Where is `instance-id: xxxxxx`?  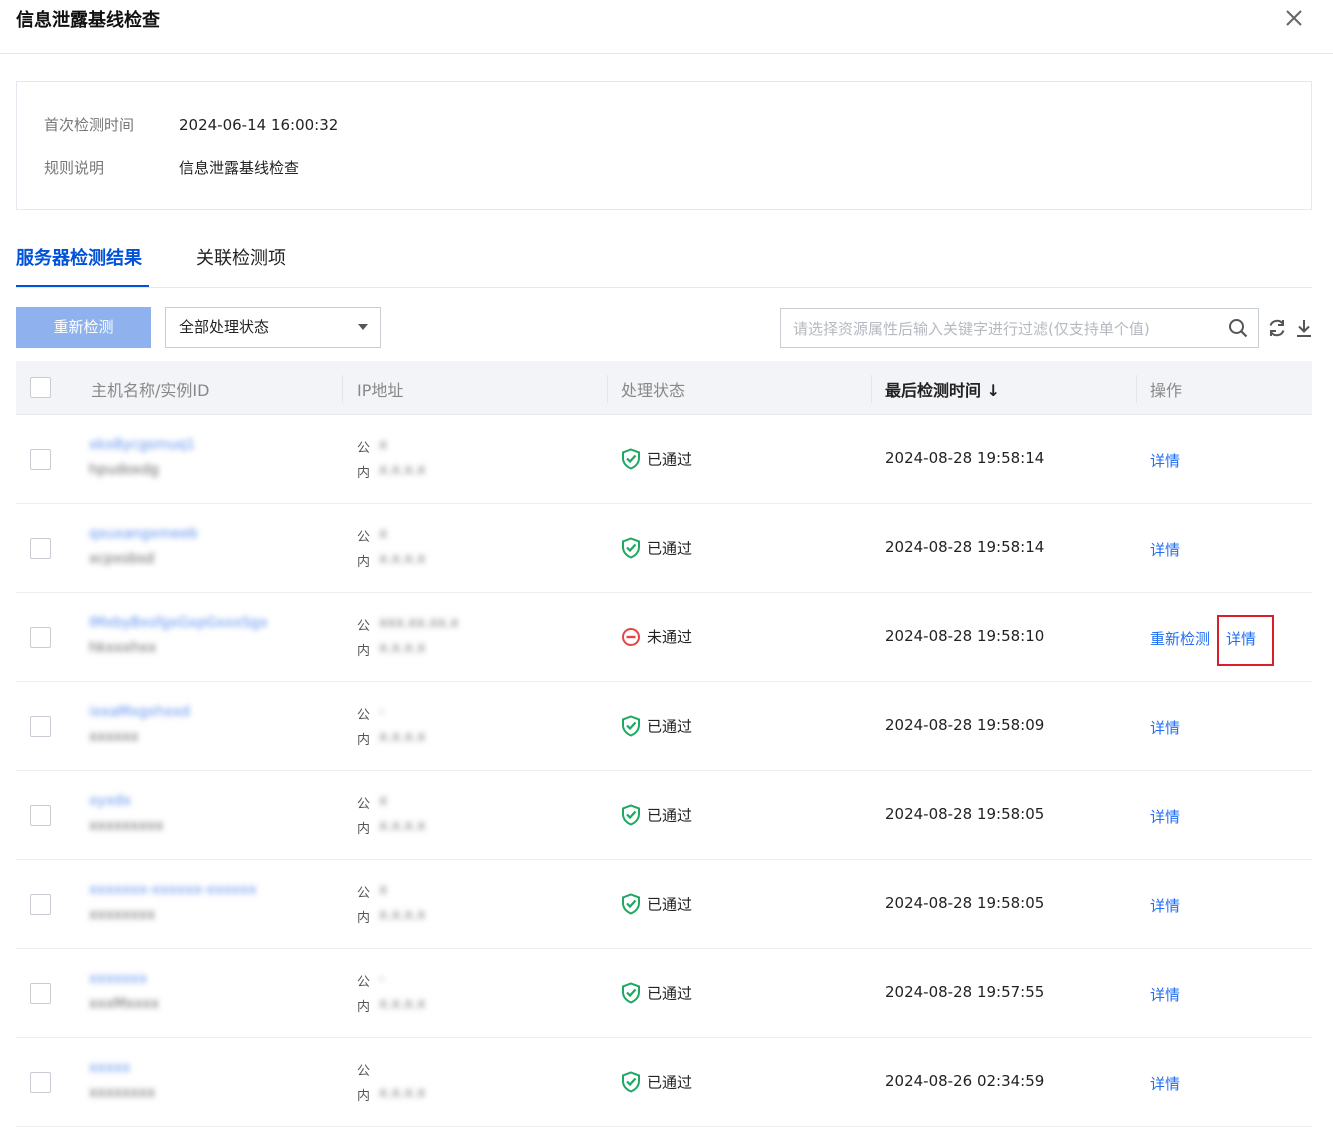 instance-id: xxxxxx is located at coordinates (114, 737).